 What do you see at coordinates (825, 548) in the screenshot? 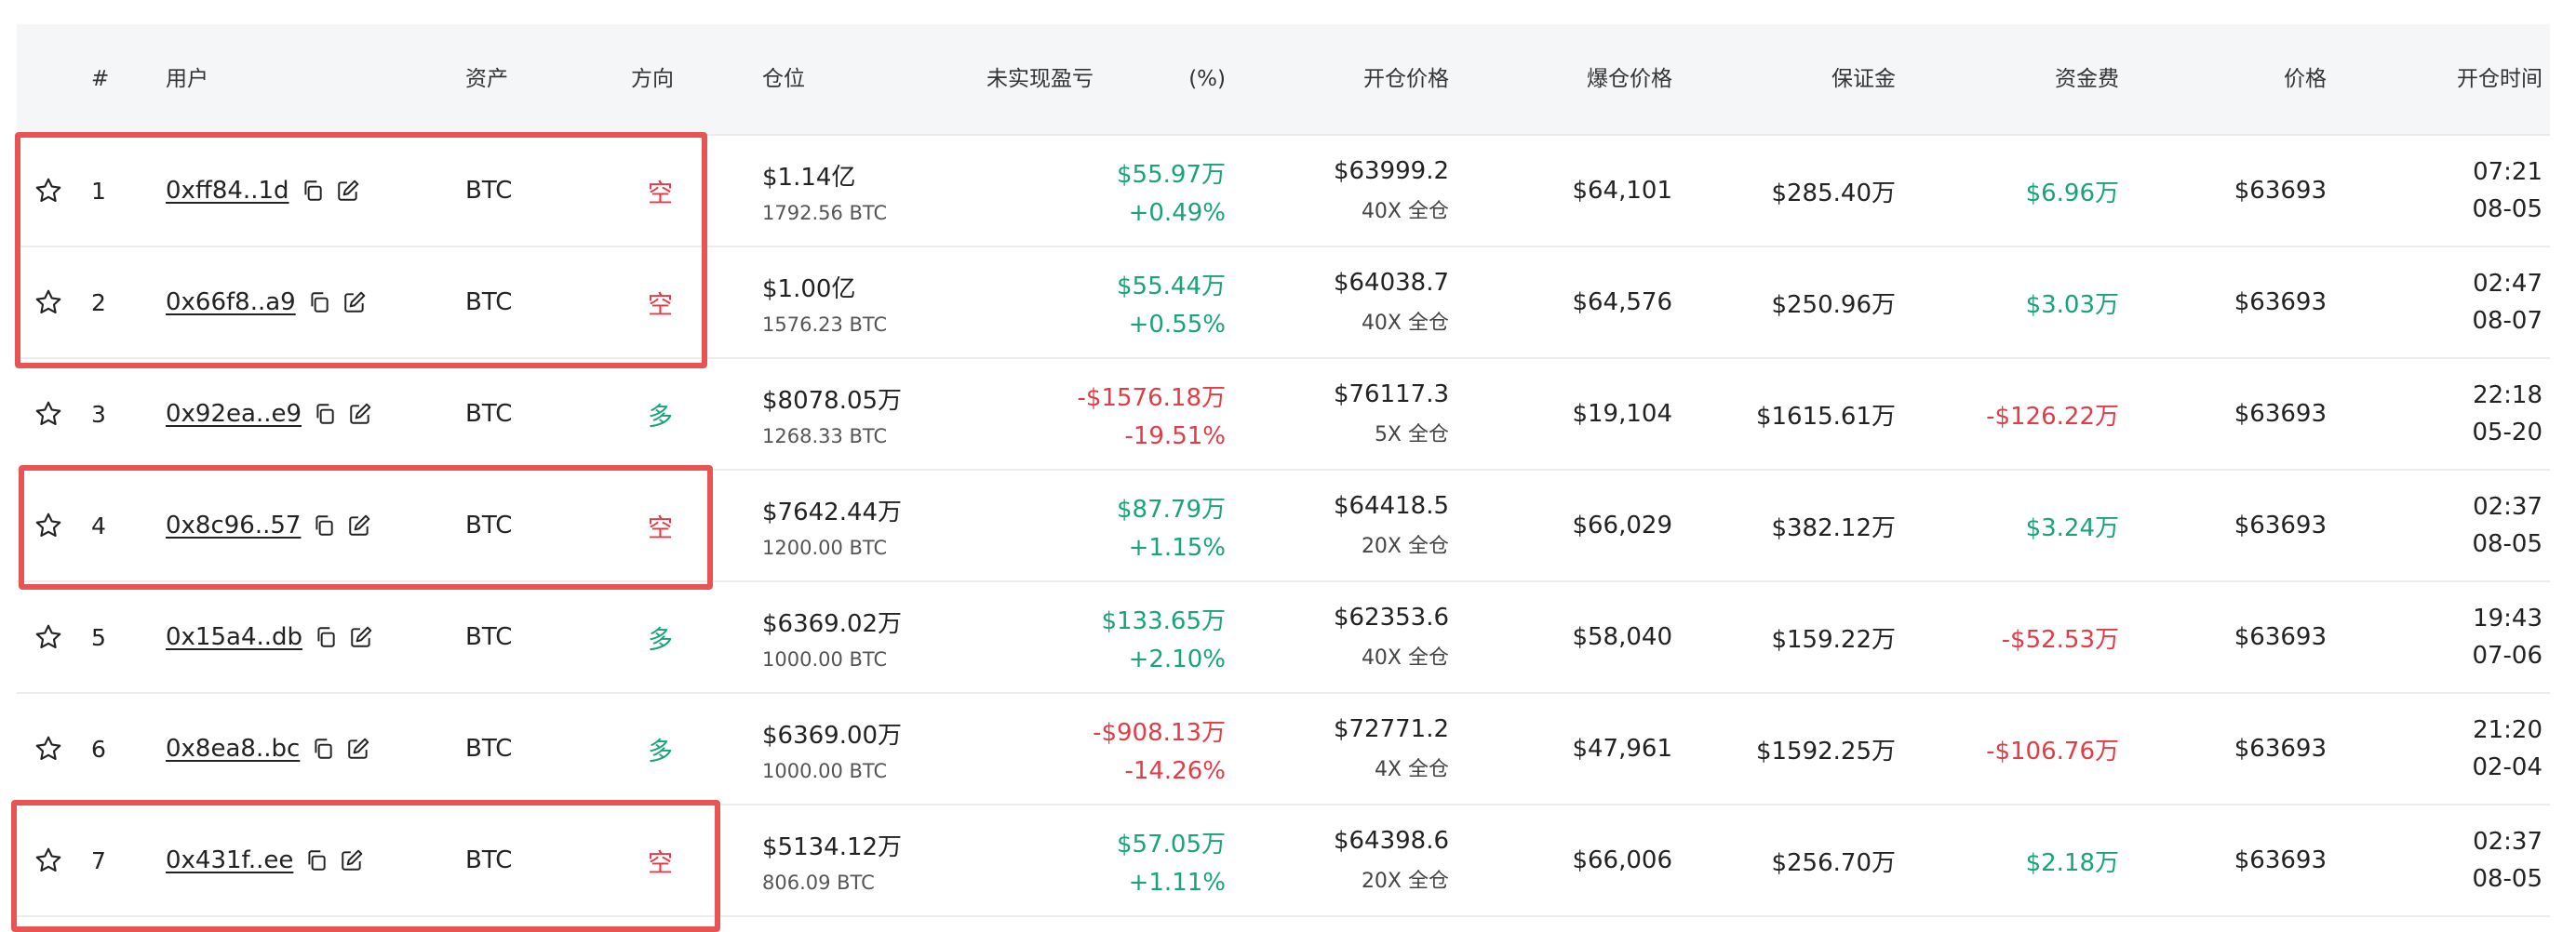
I see `position-btc: 1200.00 BTC` at bounding box center [825, 548].